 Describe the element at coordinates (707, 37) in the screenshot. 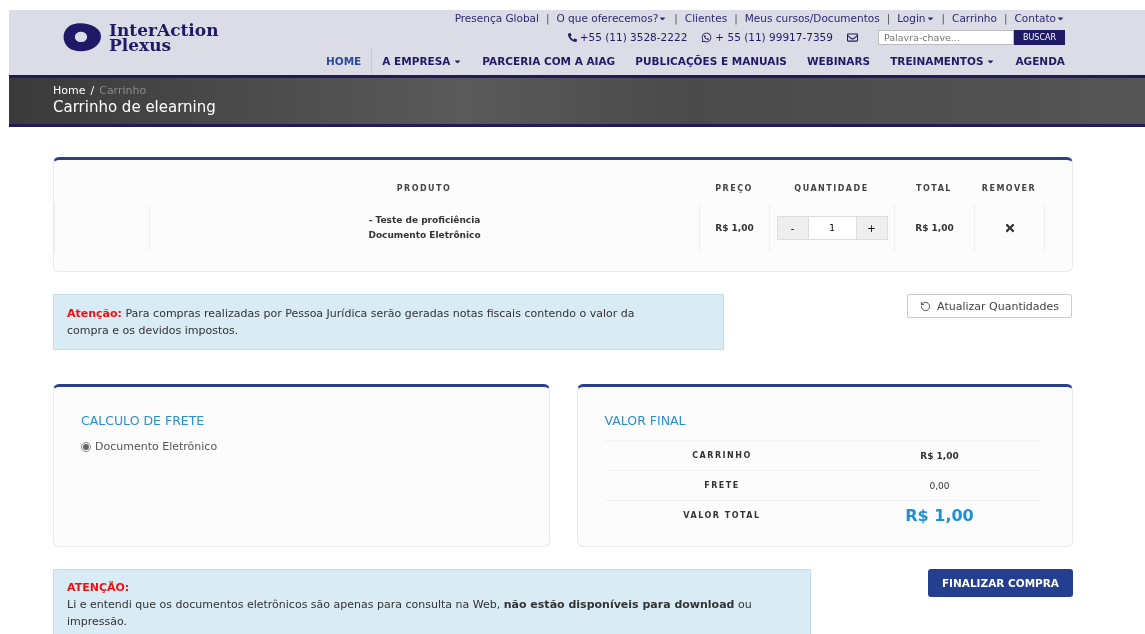

I see `whatsapp-icon` at that location.